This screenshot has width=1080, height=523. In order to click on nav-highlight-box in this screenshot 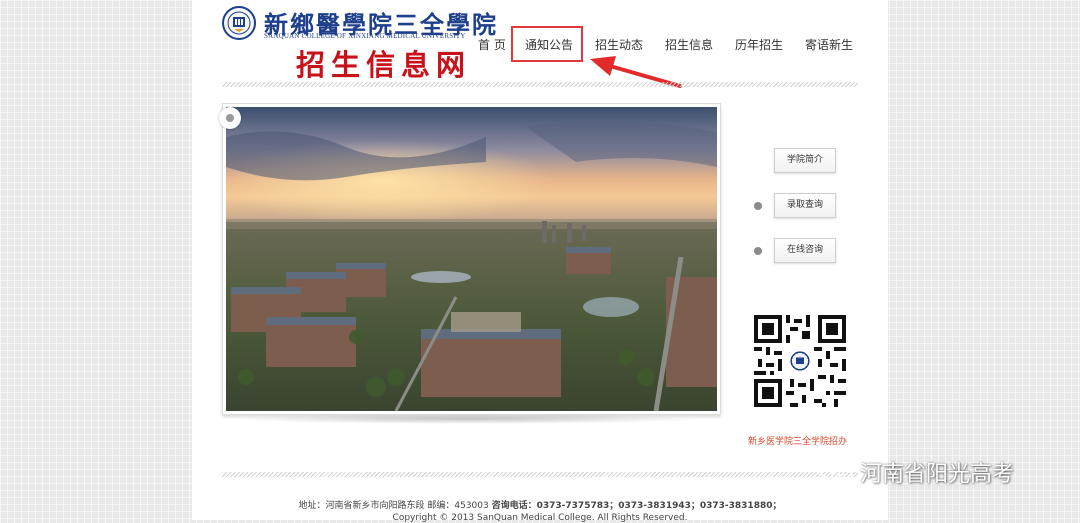, I will do `click(547, 44)`.